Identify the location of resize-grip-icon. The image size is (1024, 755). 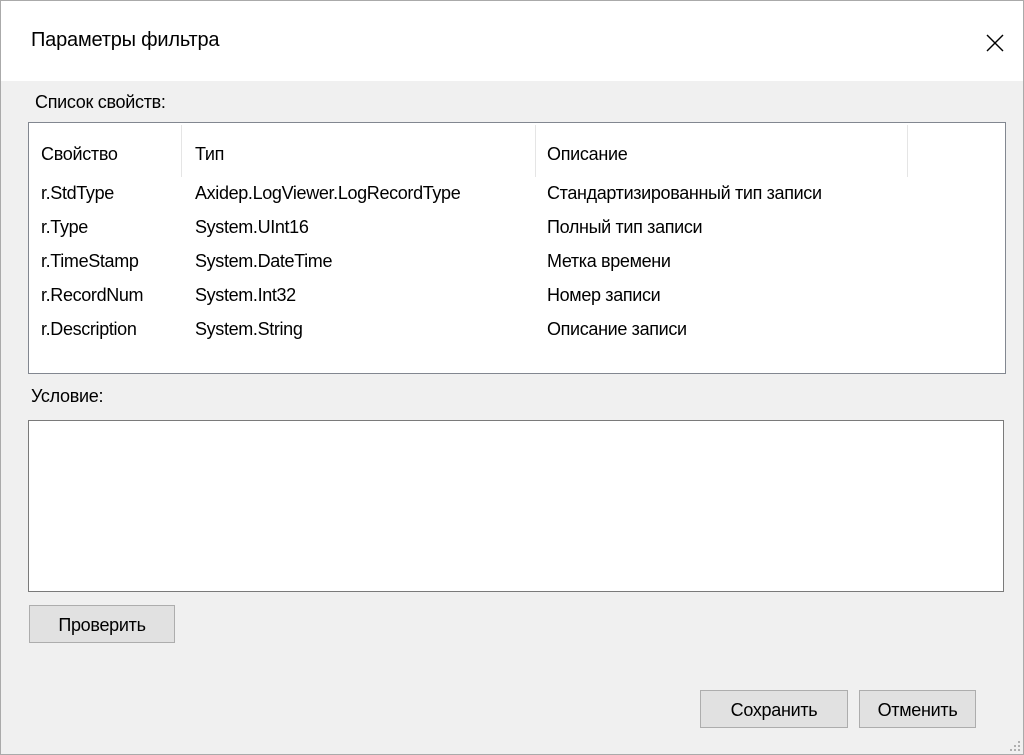
(1015, 746).